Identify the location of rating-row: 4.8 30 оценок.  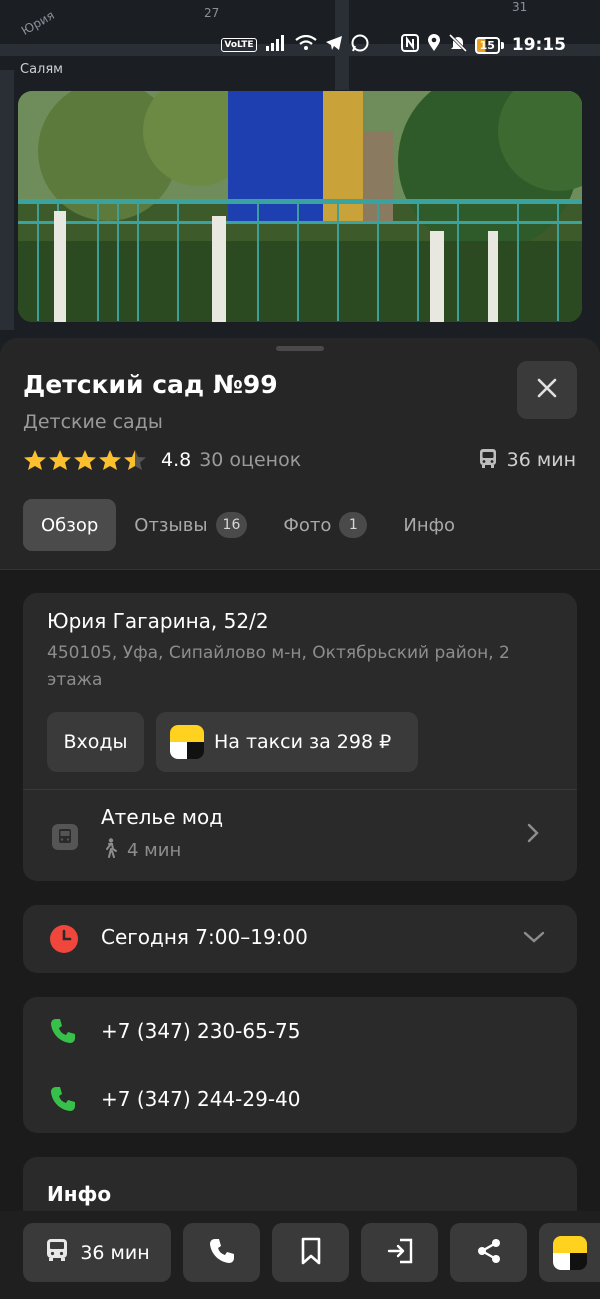
(162, 460).